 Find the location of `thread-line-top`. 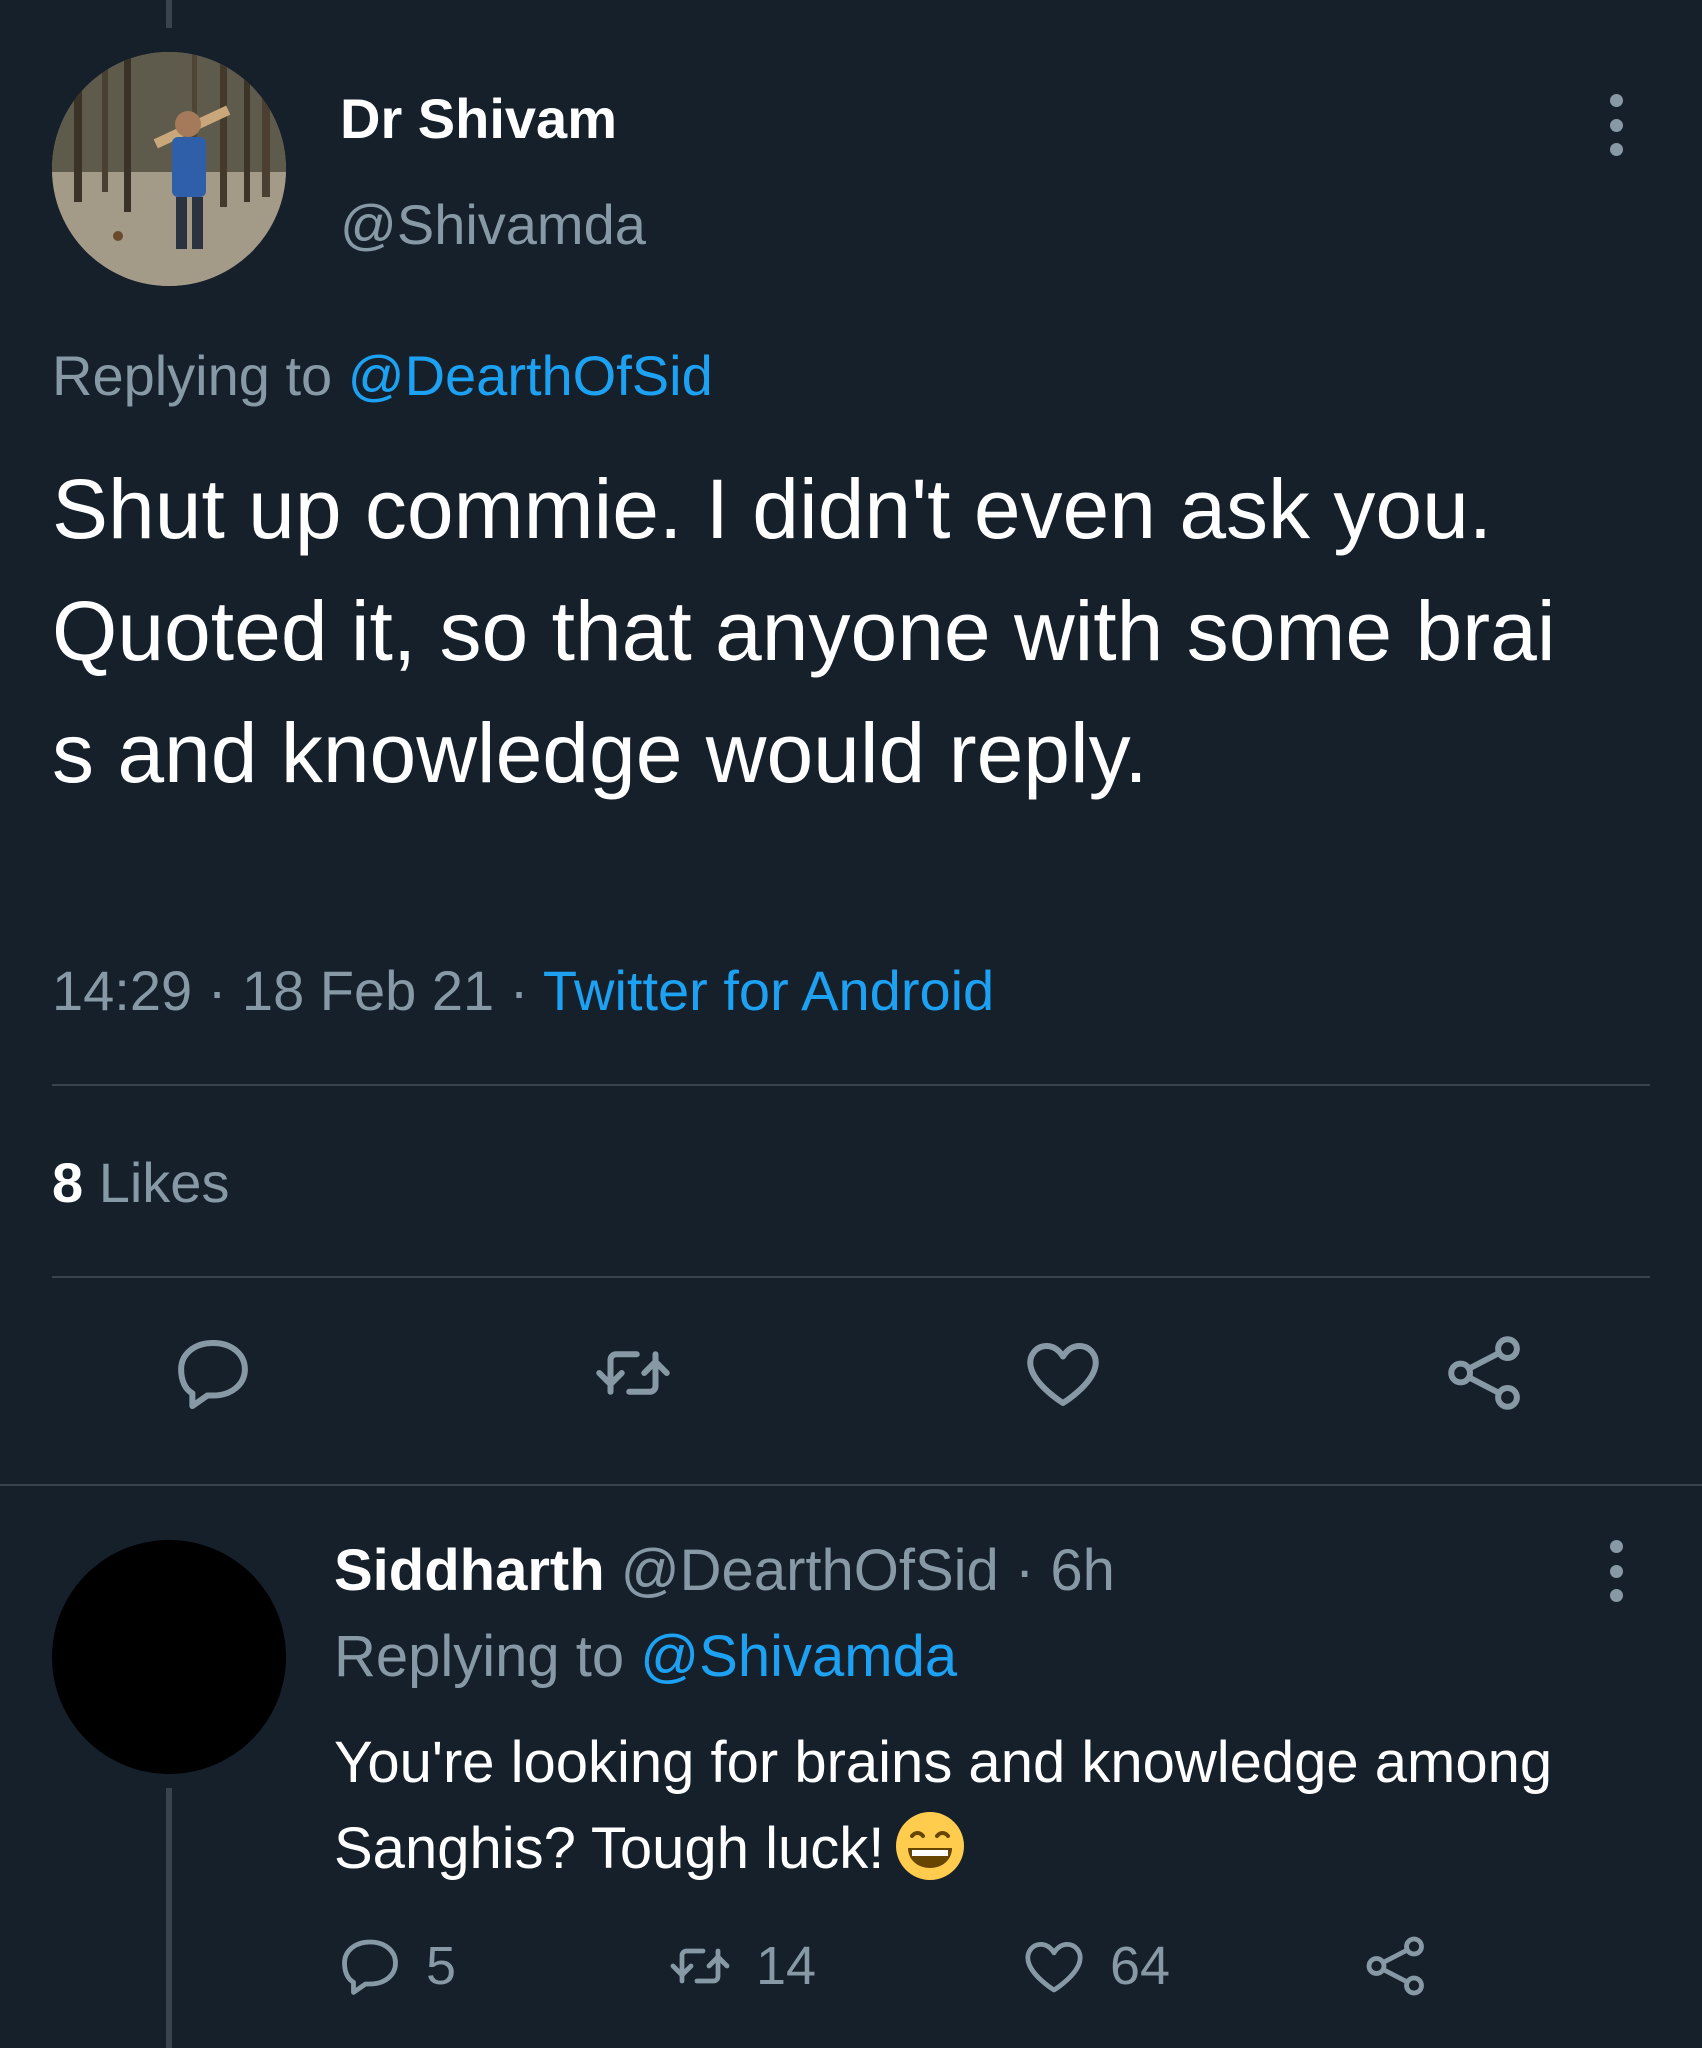

thread-line-top is located at coordinates (169, 14).